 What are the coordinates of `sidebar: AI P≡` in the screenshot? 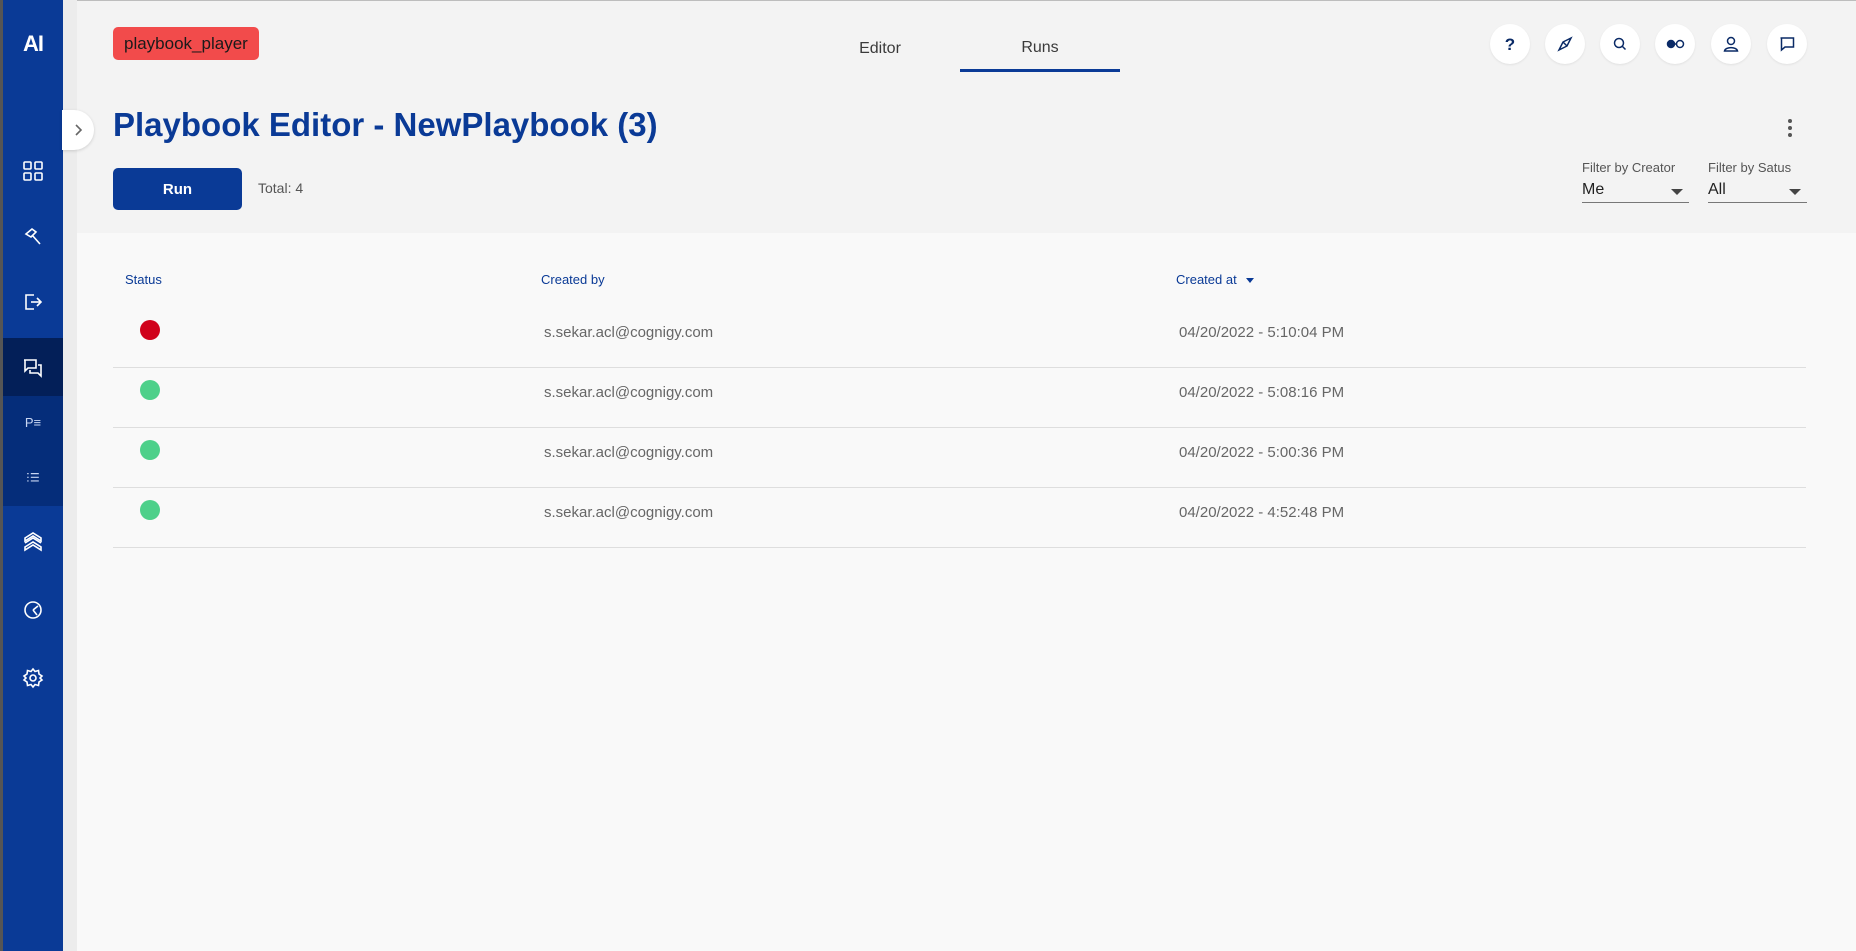 It's located at (33, 475).